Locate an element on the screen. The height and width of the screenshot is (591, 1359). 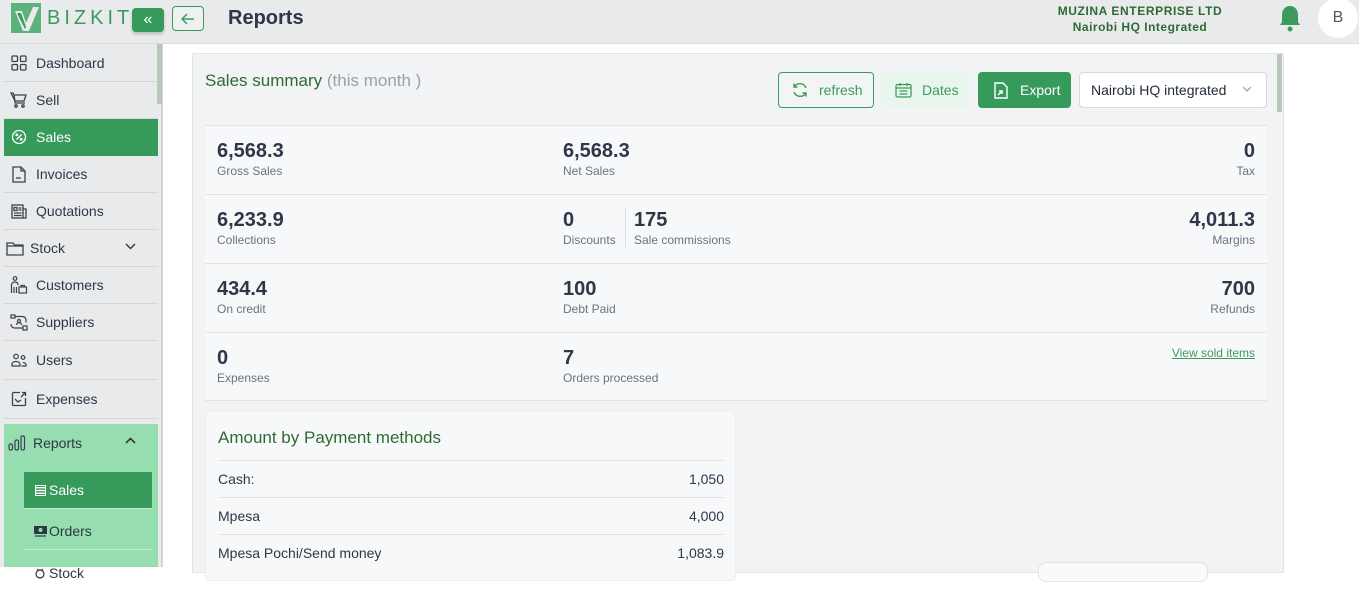
collapse-sidebar-button: « is located at coordinates (148, 20).